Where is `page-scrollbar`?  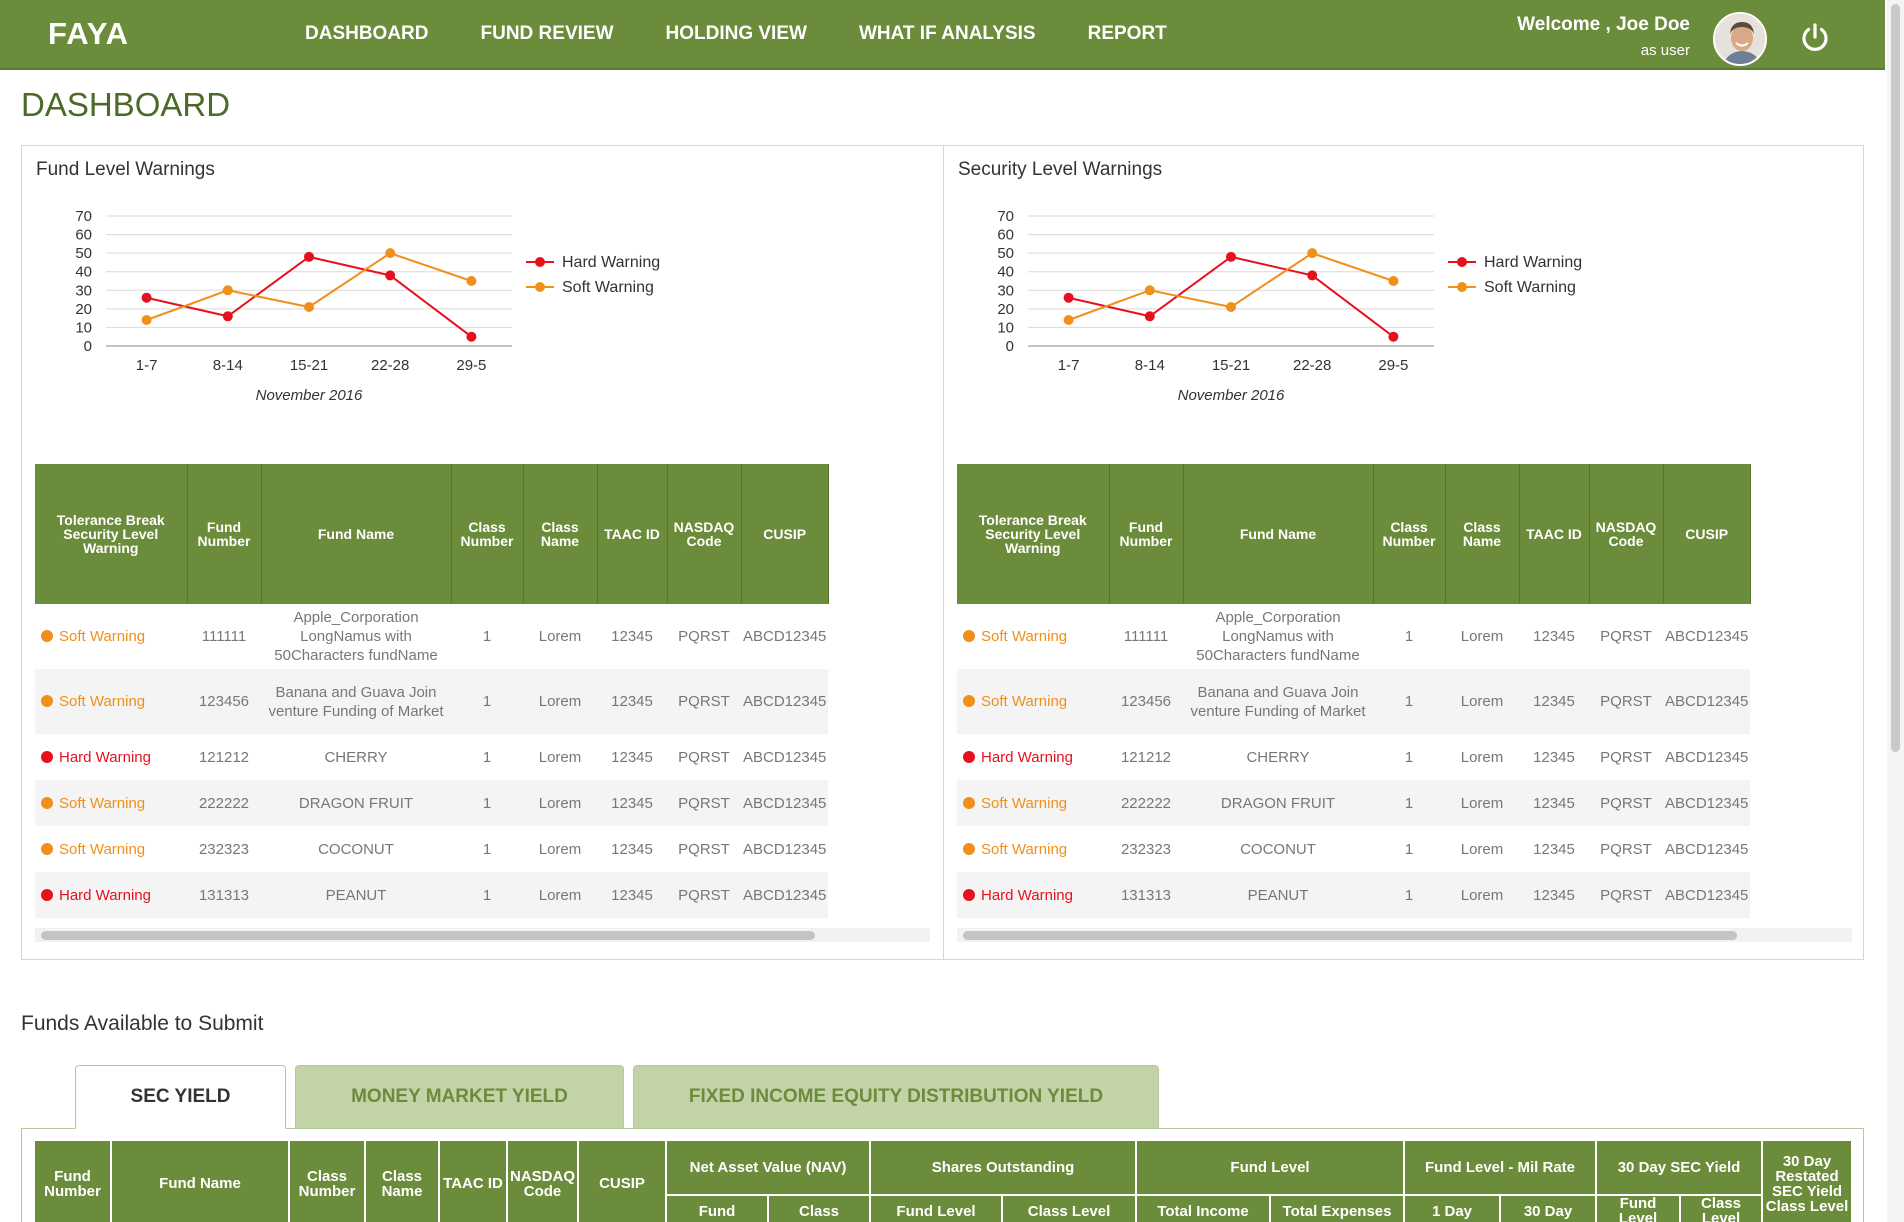 page-scrollbar is located at coordinates (1895, 611).